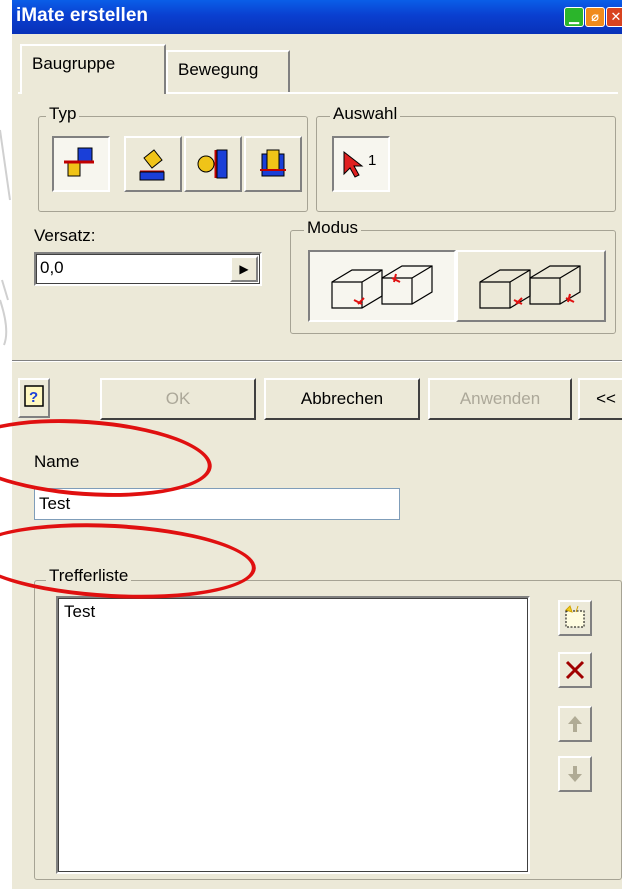 This screenshot has width=622, height=894. Describe the element at coordinates (217, 504) in the screenshot. I see `name-input` at that location.